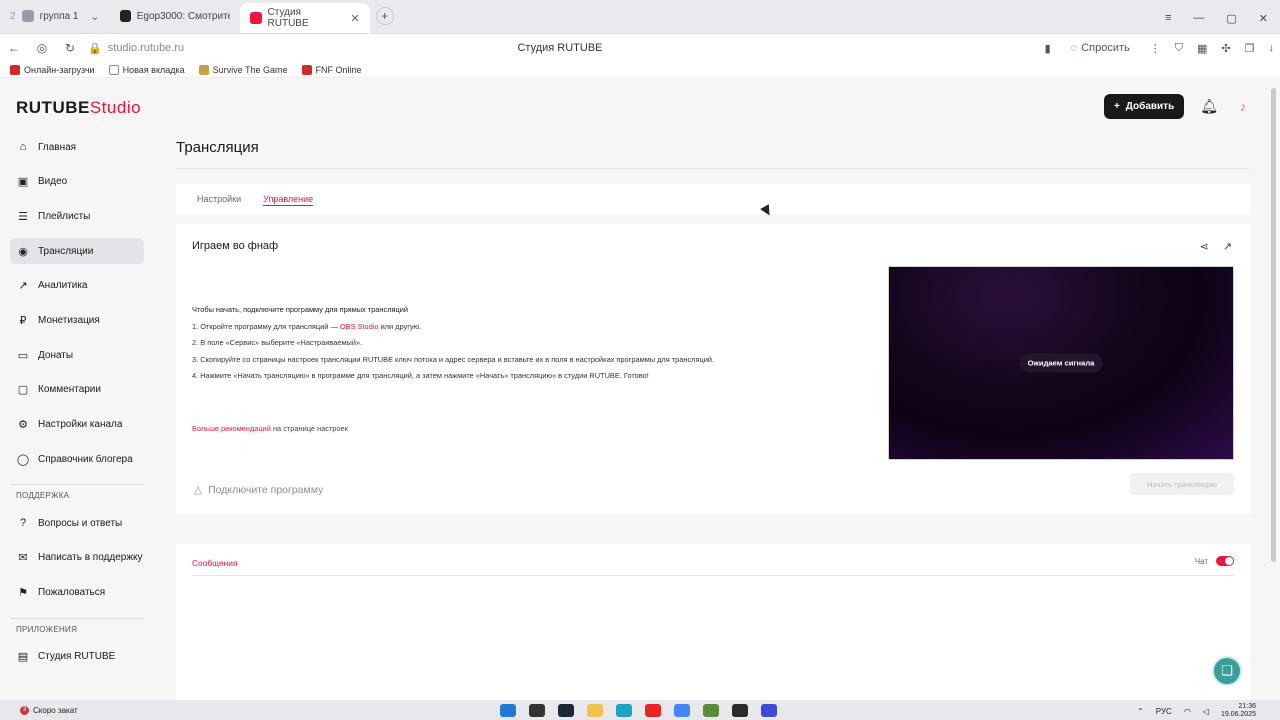 The image size is (1280, 720). What do you see at coordinates (266, 490) in the screenshot?
I see `connect-label: Подключите программу` at bounding box center [266, 490].